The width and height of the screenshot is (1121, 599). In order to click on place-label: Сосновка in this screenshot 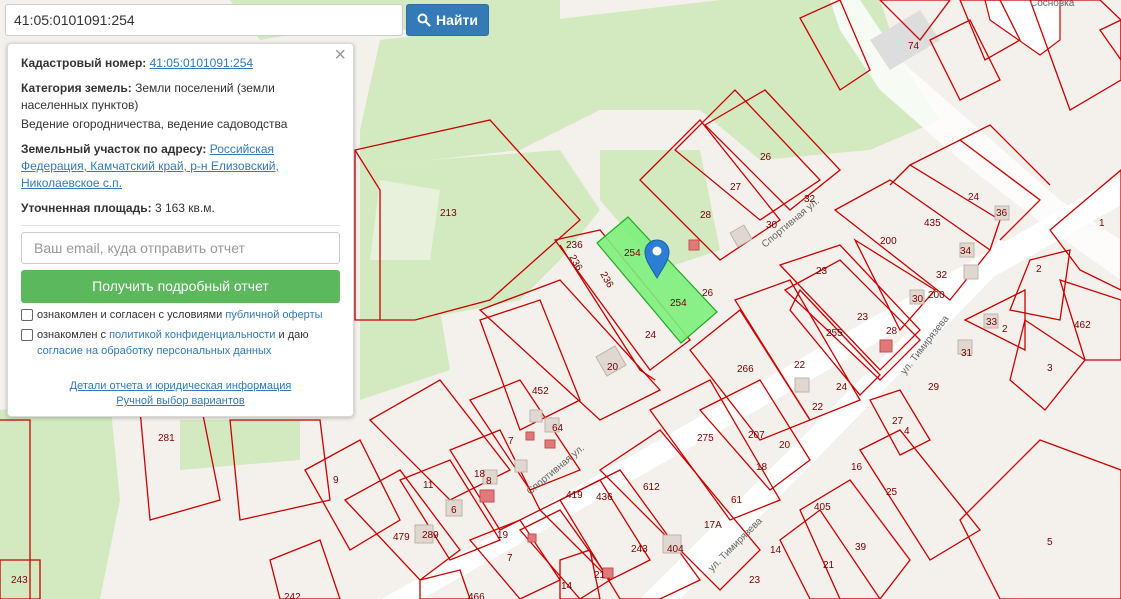, I will do `click(1052, 4)`.